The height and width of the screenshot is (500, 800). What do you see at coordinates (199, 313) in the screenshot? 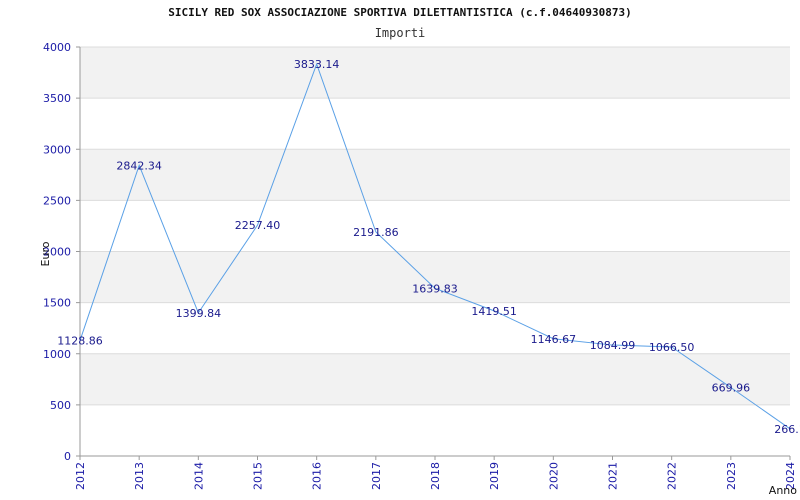
I see `data-label: 1399.84` at bounding box center [199, 313].